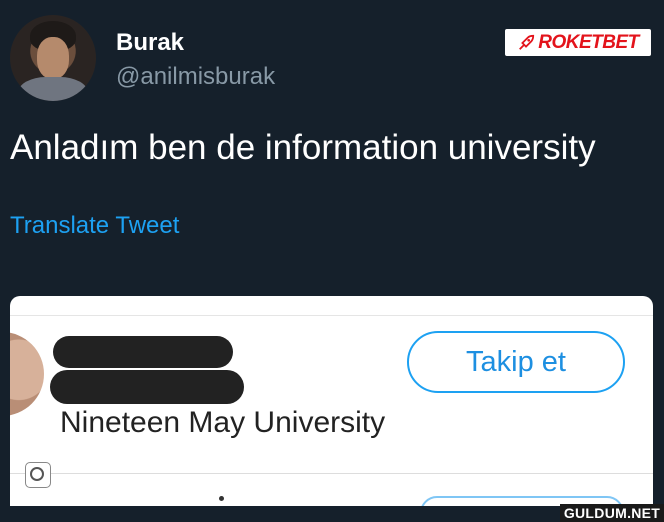 The width and height of the screenshot is (664, 522). I want to click on card-divider, so click(331, 473).